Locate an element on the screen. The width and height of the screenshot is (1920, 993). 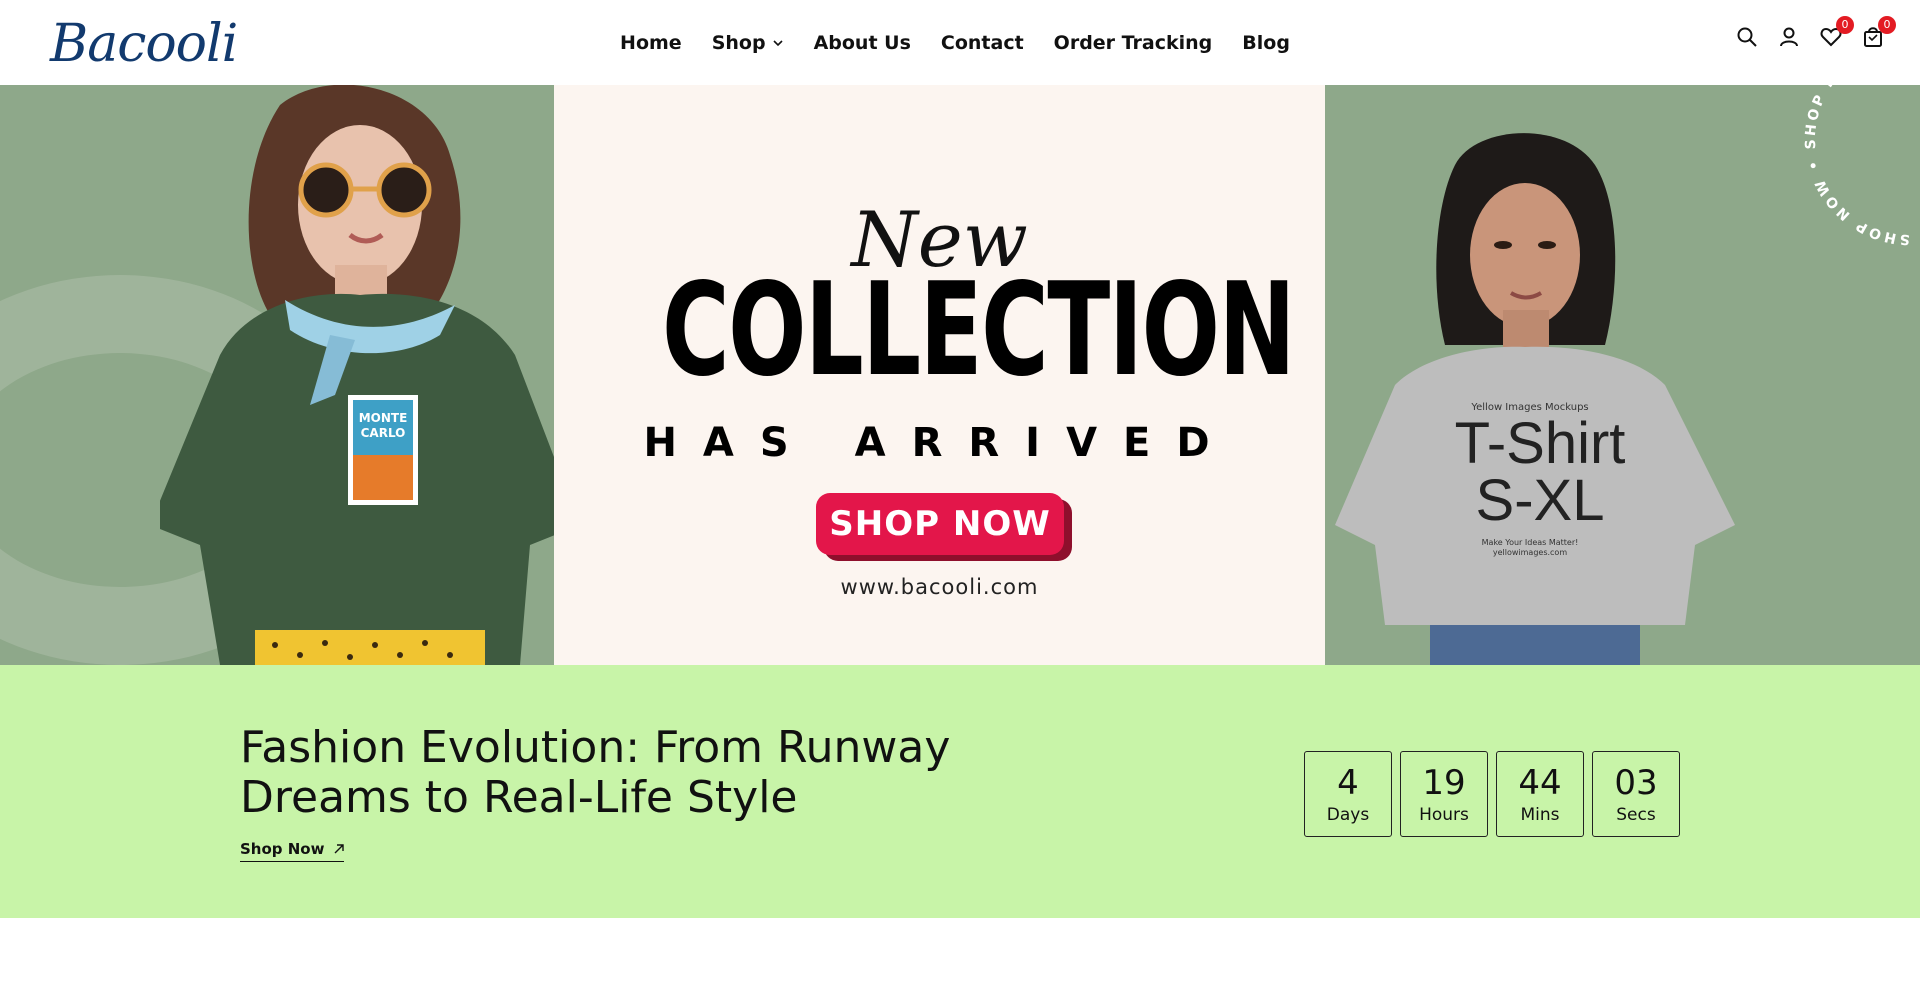
cart-icon: 0 is located at coordinates (1879, 32).